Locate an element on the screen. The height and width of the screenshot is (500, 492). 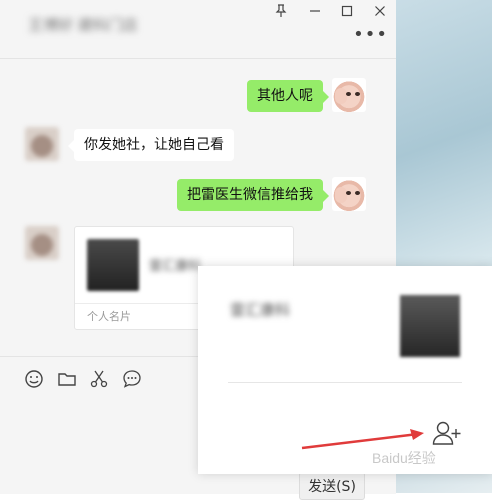
close-icon is located at coordinates (380, 11).